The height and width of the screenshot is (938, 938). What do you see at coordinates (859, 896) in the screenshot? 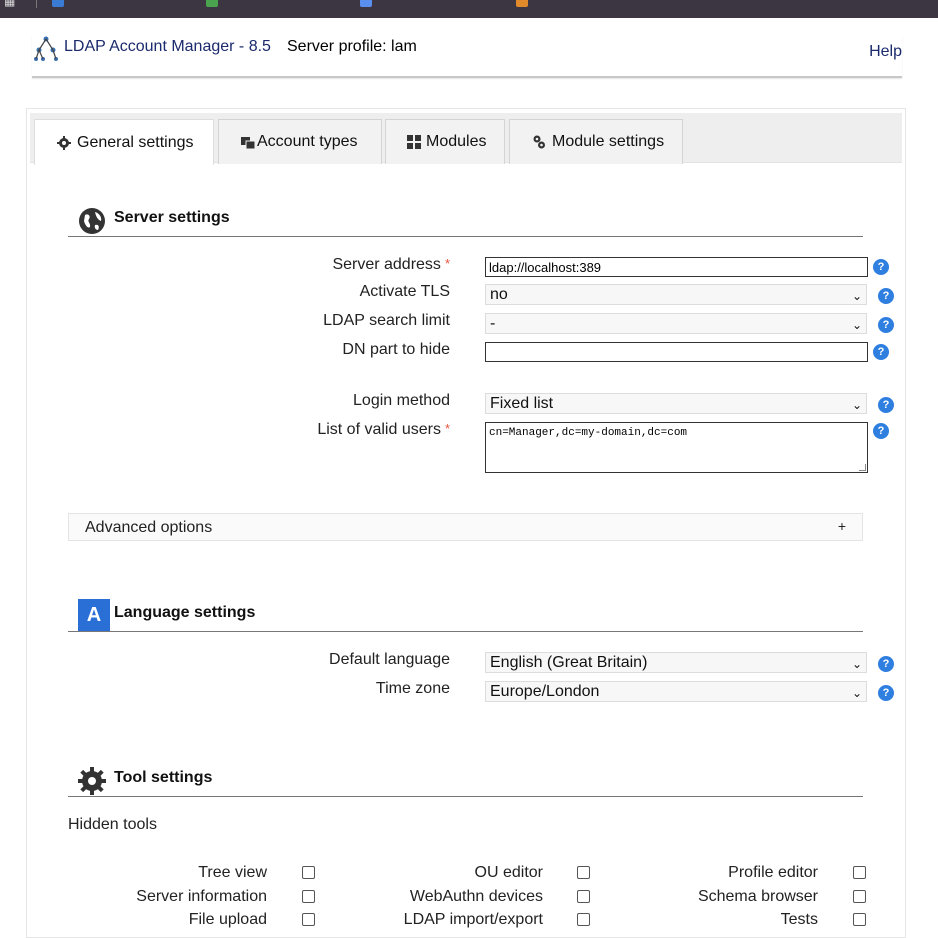
I see `tool-schema-browser-checkbox` at bounding box center [859, 896].